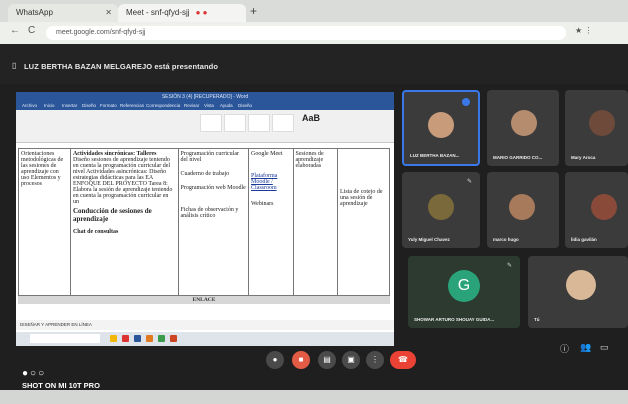  Describe the element at coordinates (205, 174) in the screenshot. I see `cell-text: Cuaderno de trabajo` at that location.